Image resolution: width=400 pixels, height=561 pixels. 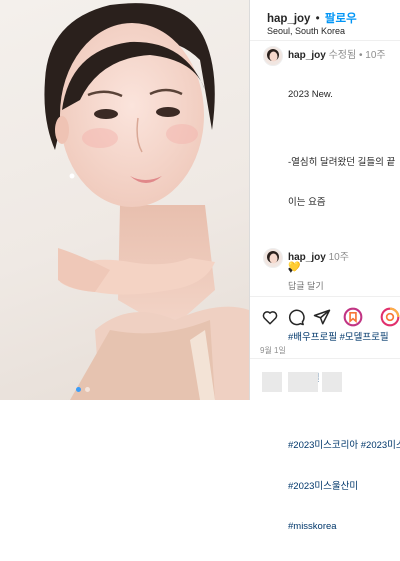 What do you see at coordinates (83, 389) in the screenshot?
I see `carousel-dots` at bounding box center [83, 389].